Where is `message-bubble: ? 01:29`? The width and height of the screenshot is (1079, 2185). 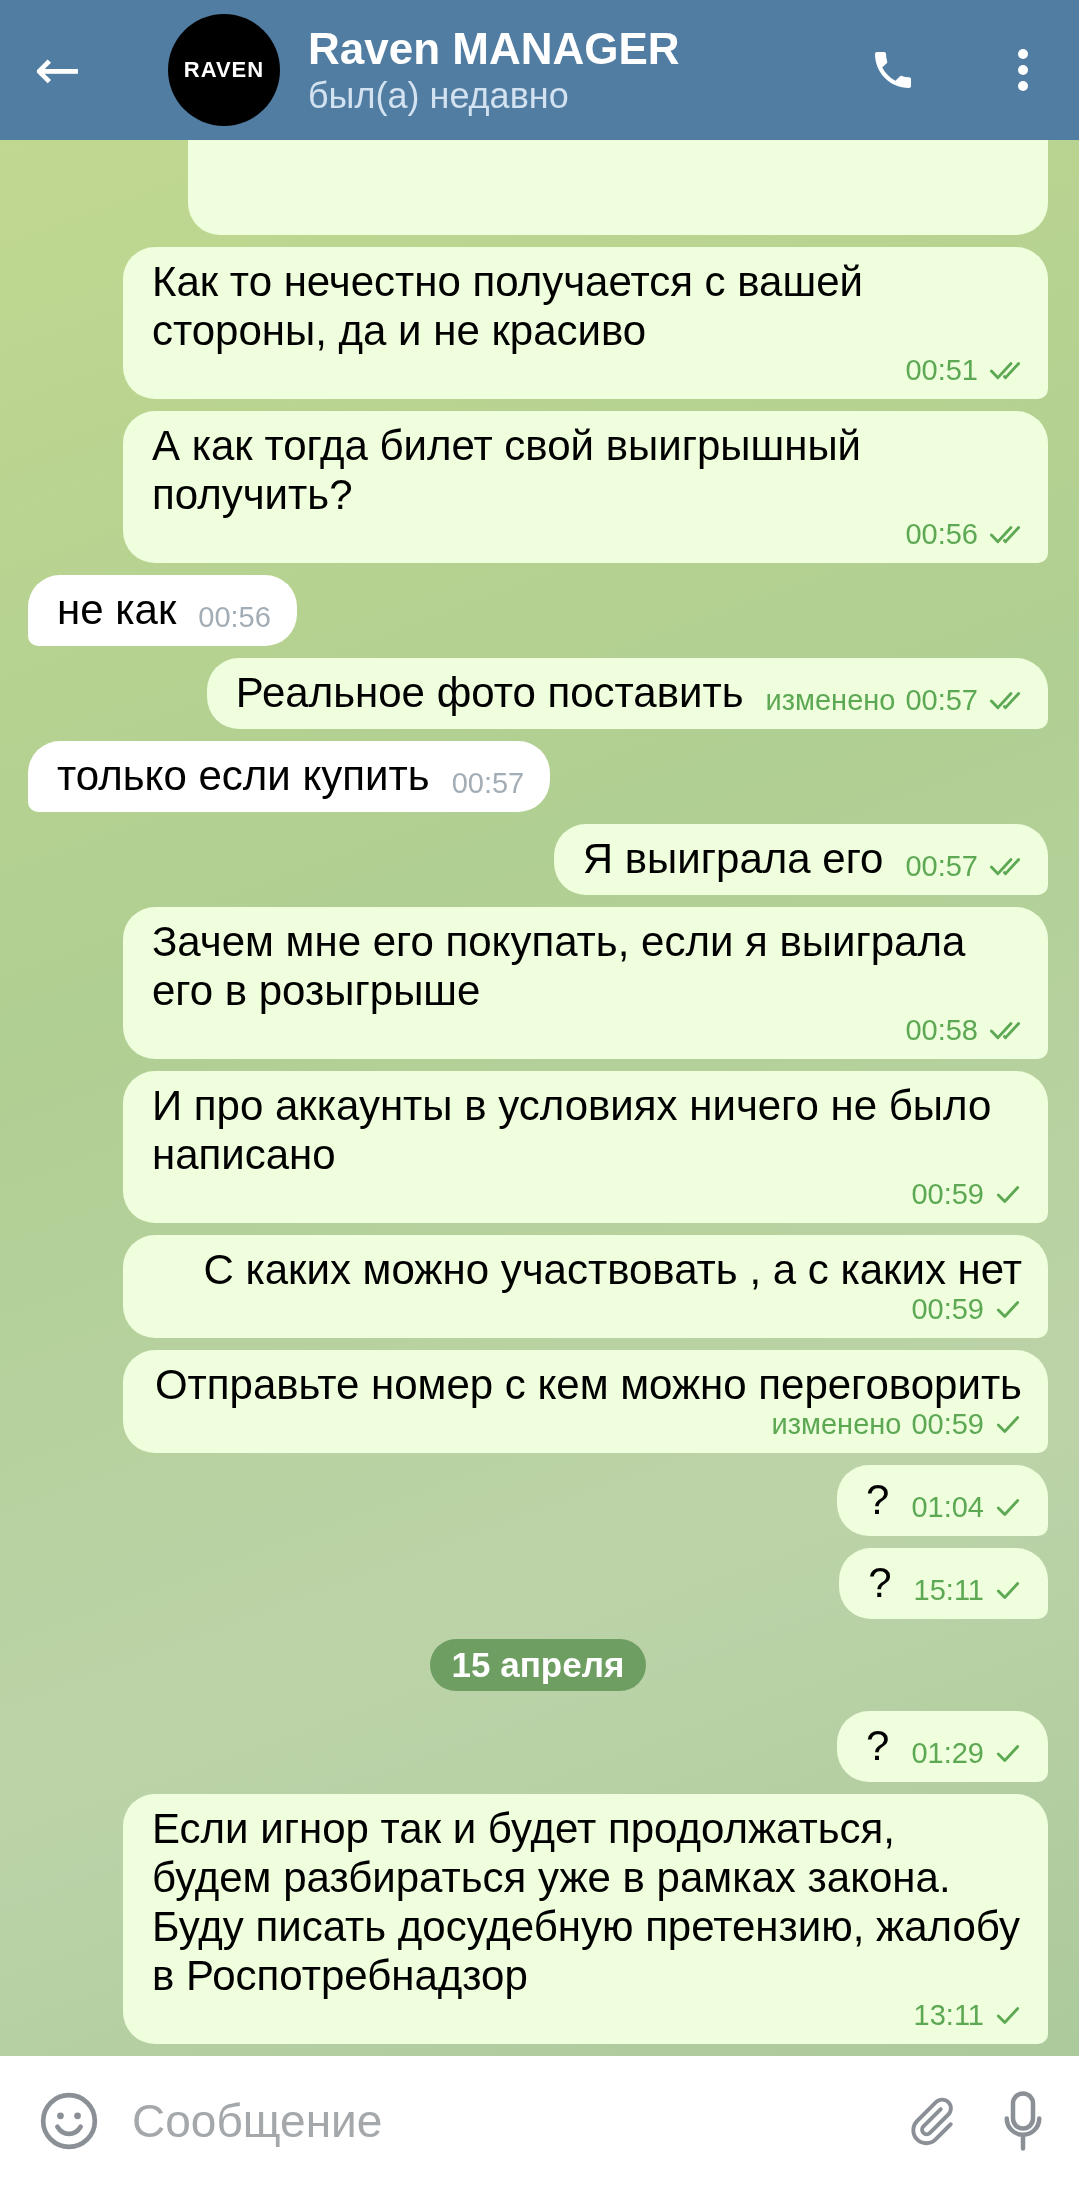 message-bubble: ? 01:29 is located at coordinates (942, 1746).